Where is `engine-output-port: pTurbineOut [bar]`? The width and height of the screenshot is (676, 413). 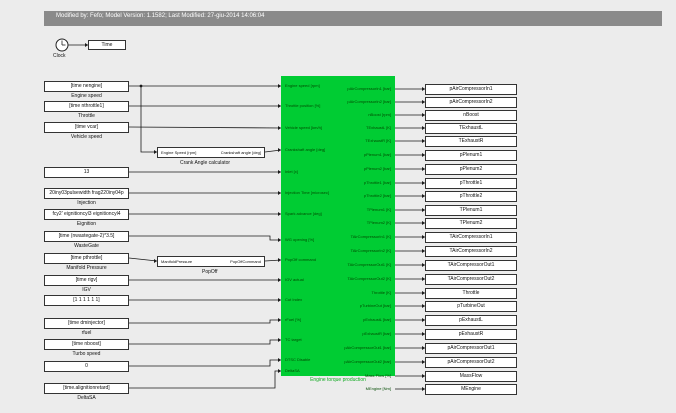
engine-output-port: pTurbineOut [bar] is located at coordinates (375, 305).